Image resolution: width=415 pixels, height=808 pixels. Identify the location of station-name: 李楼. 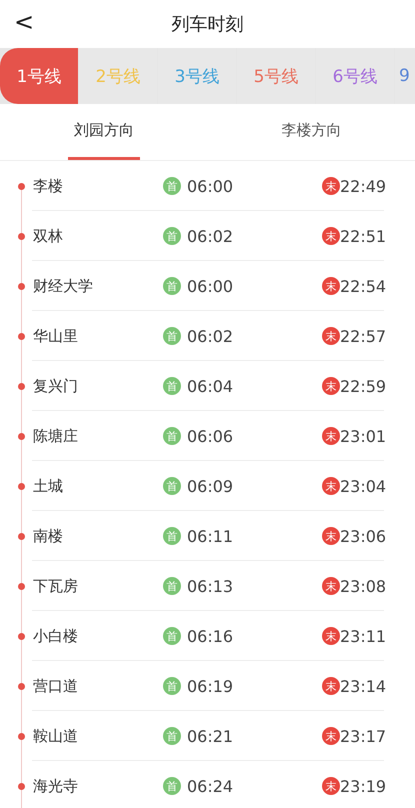
(48, 186).